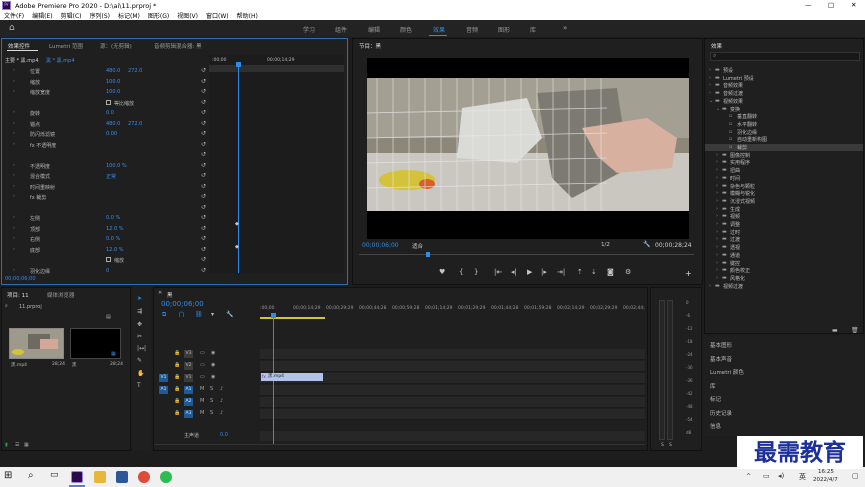 The height and width of the screenshot is (487, 865). Describe the element at coordinates (237, 224) in the screenshot. I see `keyframe-icon: ◆` at that location.